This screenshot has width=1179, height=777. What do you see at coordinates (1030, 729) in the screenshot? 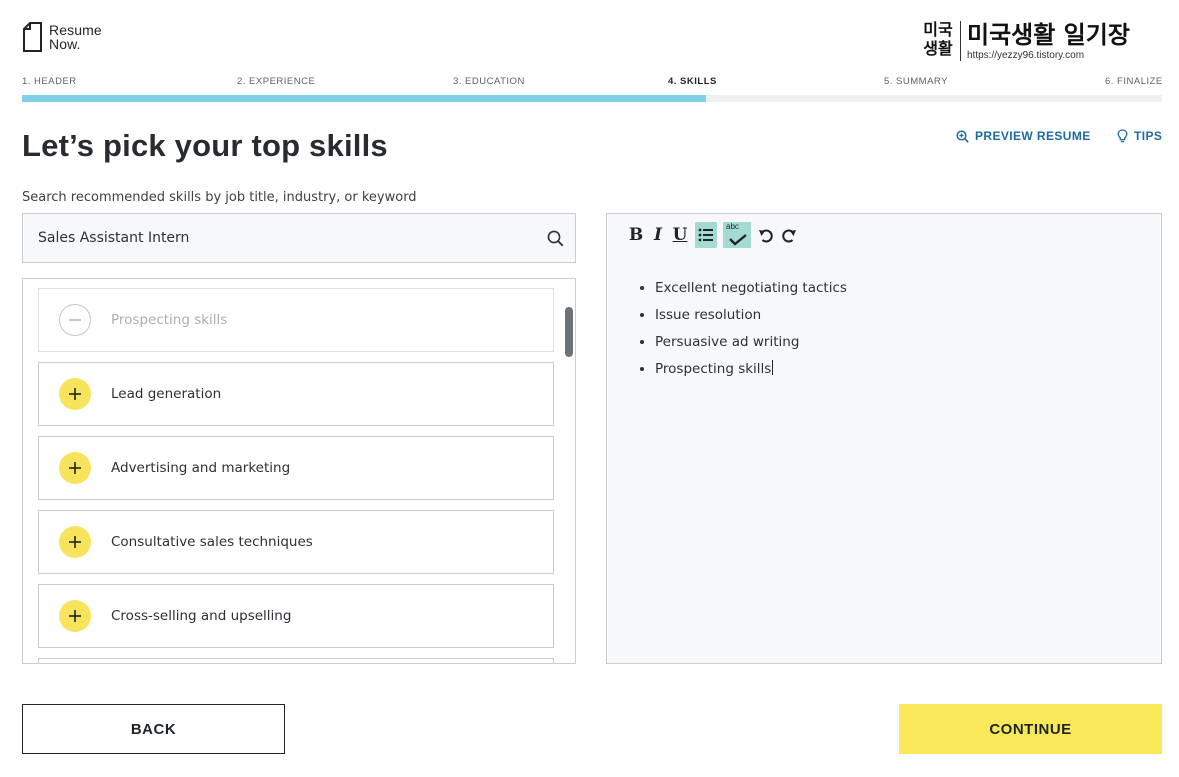
I see `continue-button: CONTINUE` at bounding box center [1030, 729].